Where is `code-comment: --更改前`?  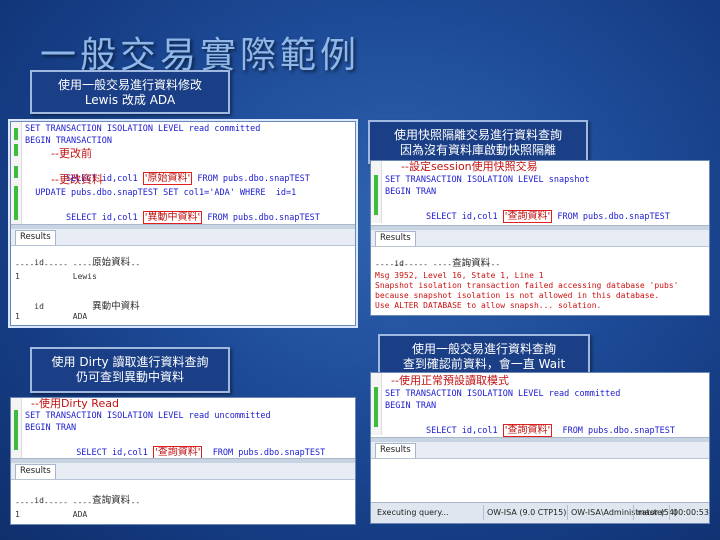 code-comment: --更改前 is located at coordinates (71, 153).